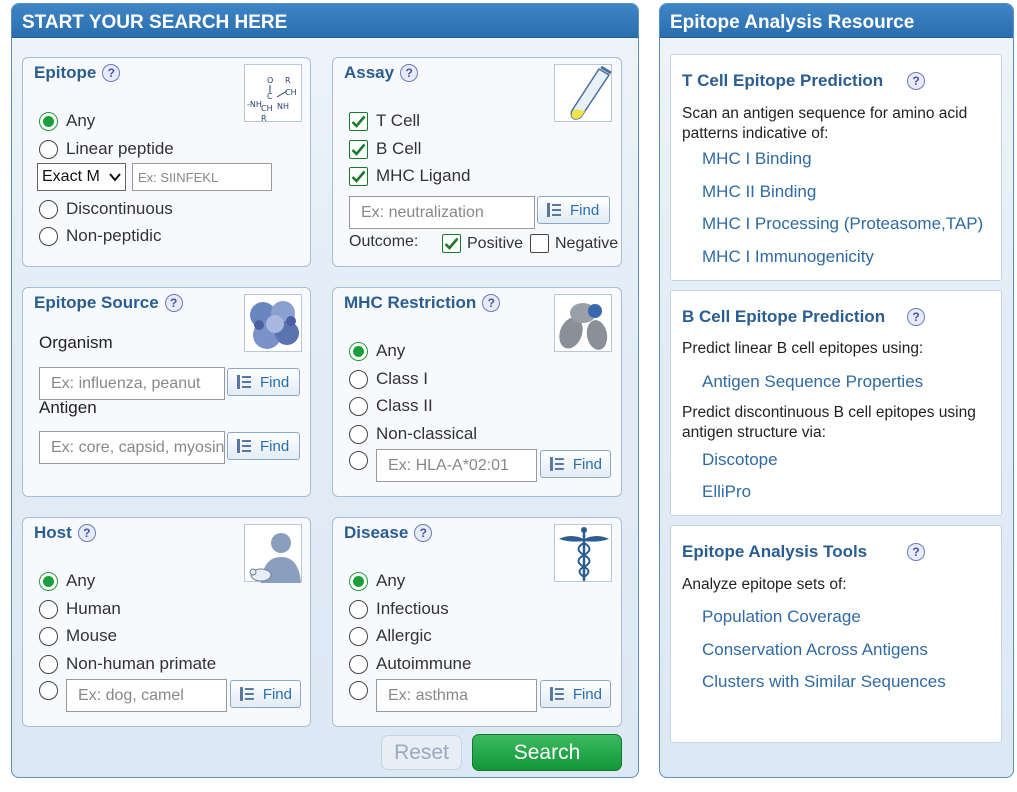 The image size is (1017, 792). What do you see at coordinates (115, 177) in the screenshot?
I see `chevron-down-icon` at bounding box center [115, 177].